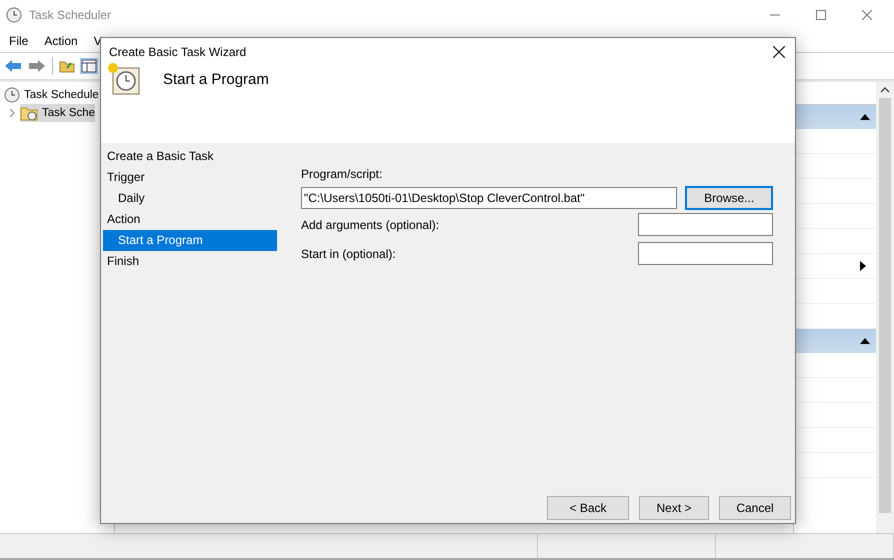 This screenshot has height=560, width=894. What do you see at coordinates (177, 52) in the screenshot?
I see `dialog-title: Create Basic Task Wizard` at bounding box center [177, 52].